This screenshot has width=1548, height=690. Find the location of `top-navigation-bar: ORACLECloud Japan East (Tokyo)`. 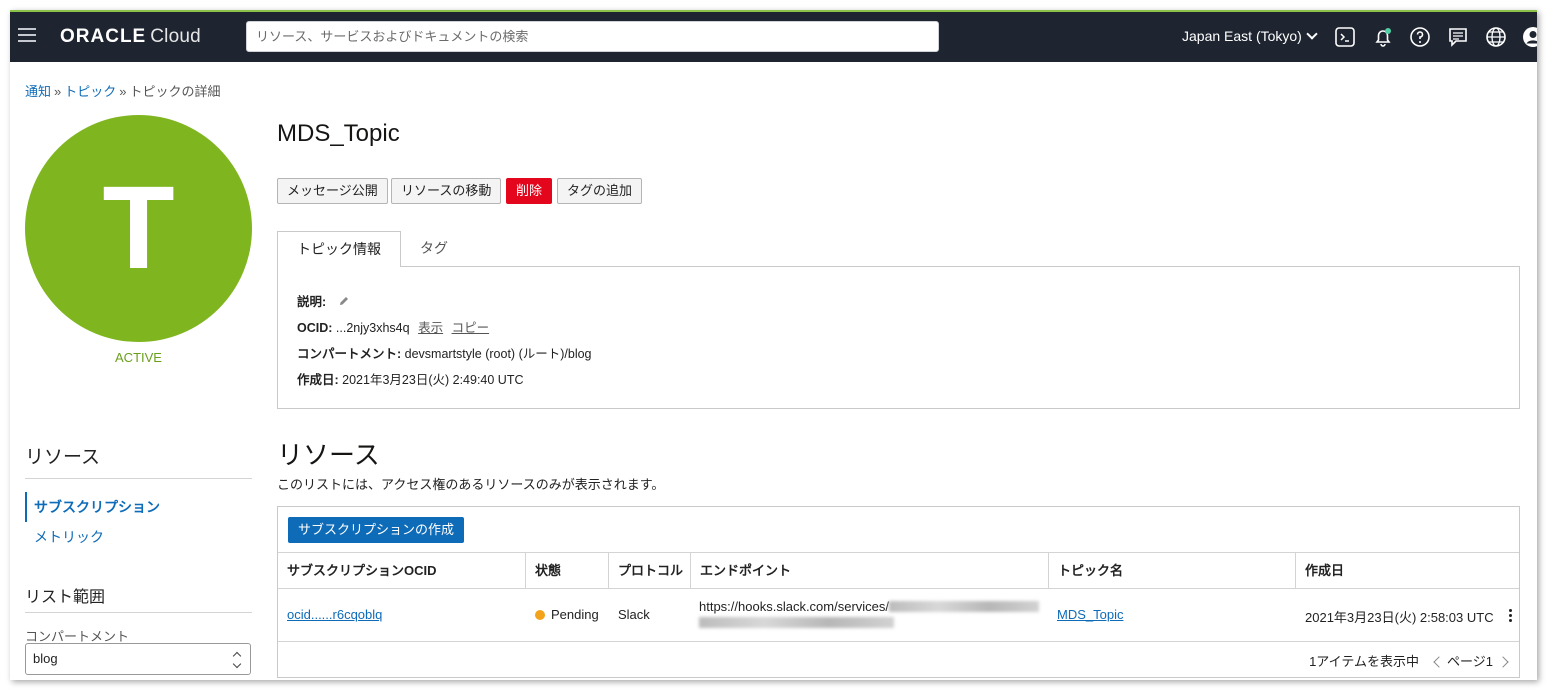

top-navigation-bar: ORACLECloud Japan East (Tokyo) is located at coordinates (773, 37).